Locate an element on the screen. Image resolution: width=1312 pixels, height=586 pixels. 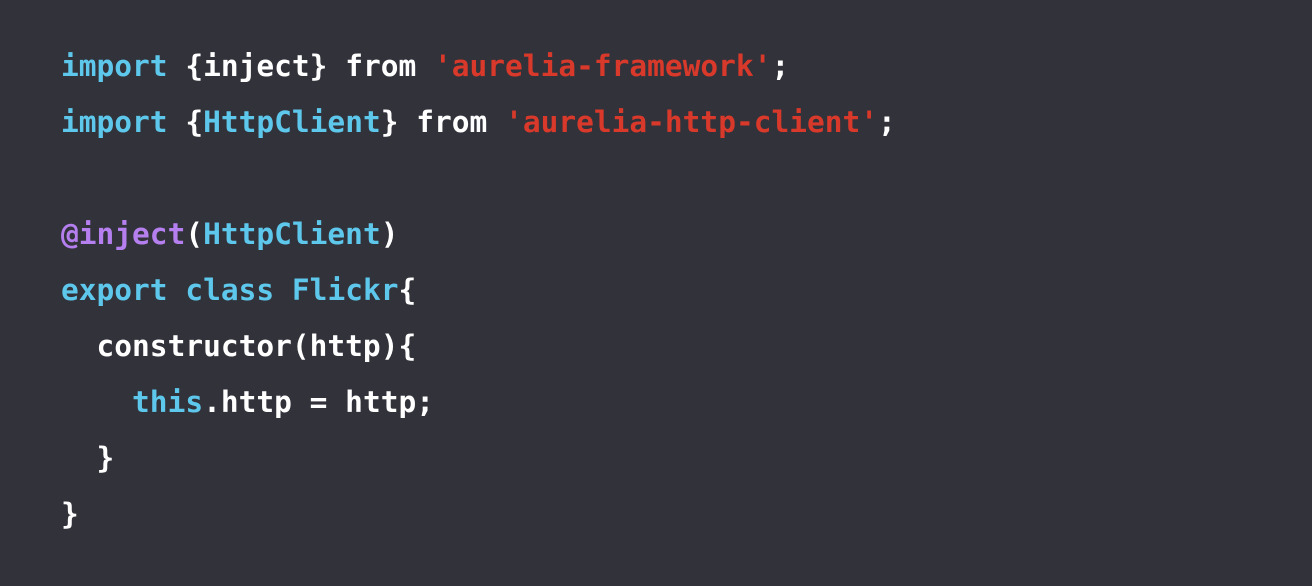
code-line-9: } is located at coordinates (686, 514).